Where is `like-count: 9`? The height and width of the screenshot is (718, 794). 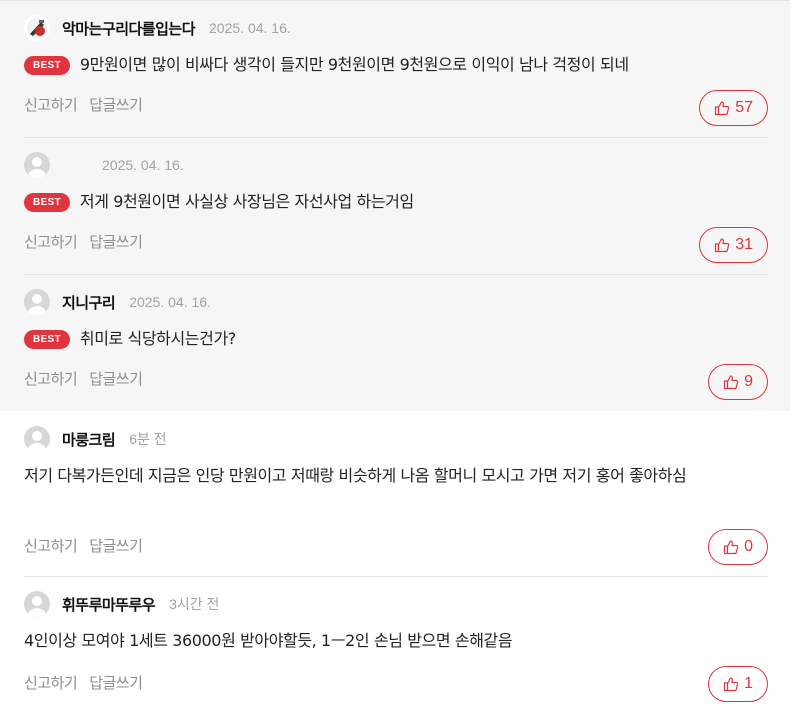
like-count: 9 is located at coordinates (748, 381).